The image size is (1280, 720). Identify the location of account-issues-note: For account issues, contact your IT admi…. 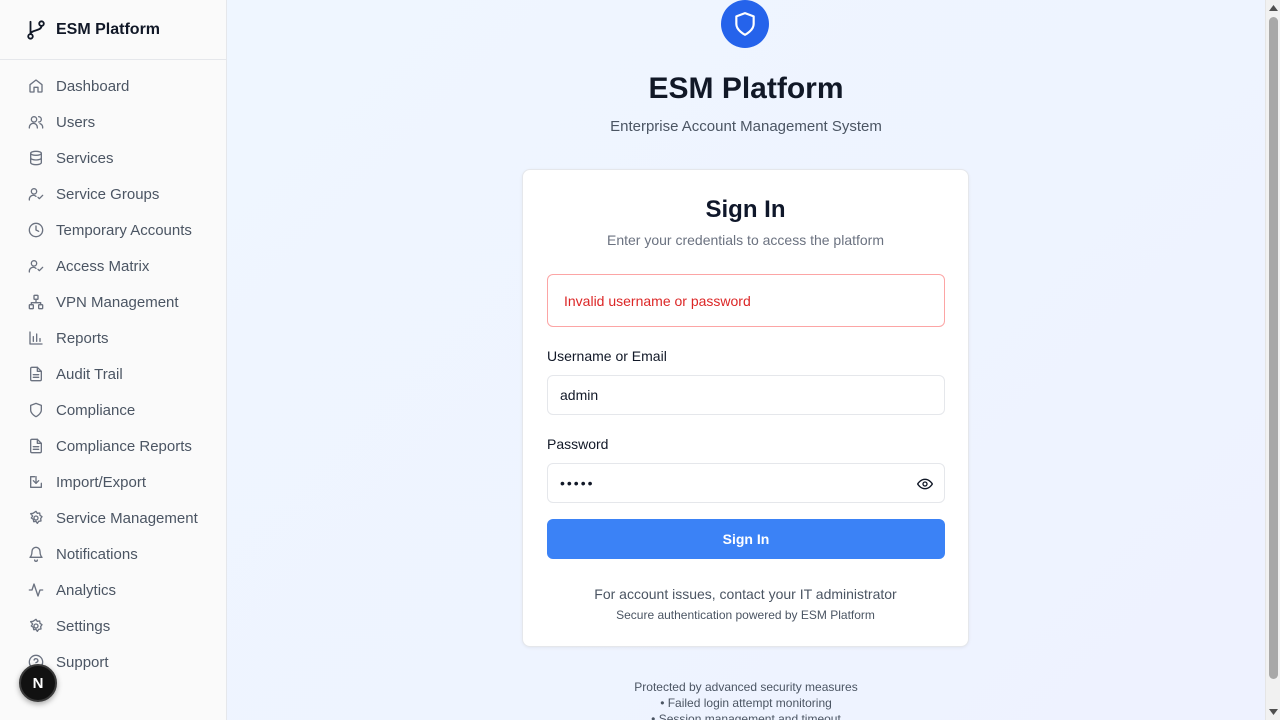
(745, 594).